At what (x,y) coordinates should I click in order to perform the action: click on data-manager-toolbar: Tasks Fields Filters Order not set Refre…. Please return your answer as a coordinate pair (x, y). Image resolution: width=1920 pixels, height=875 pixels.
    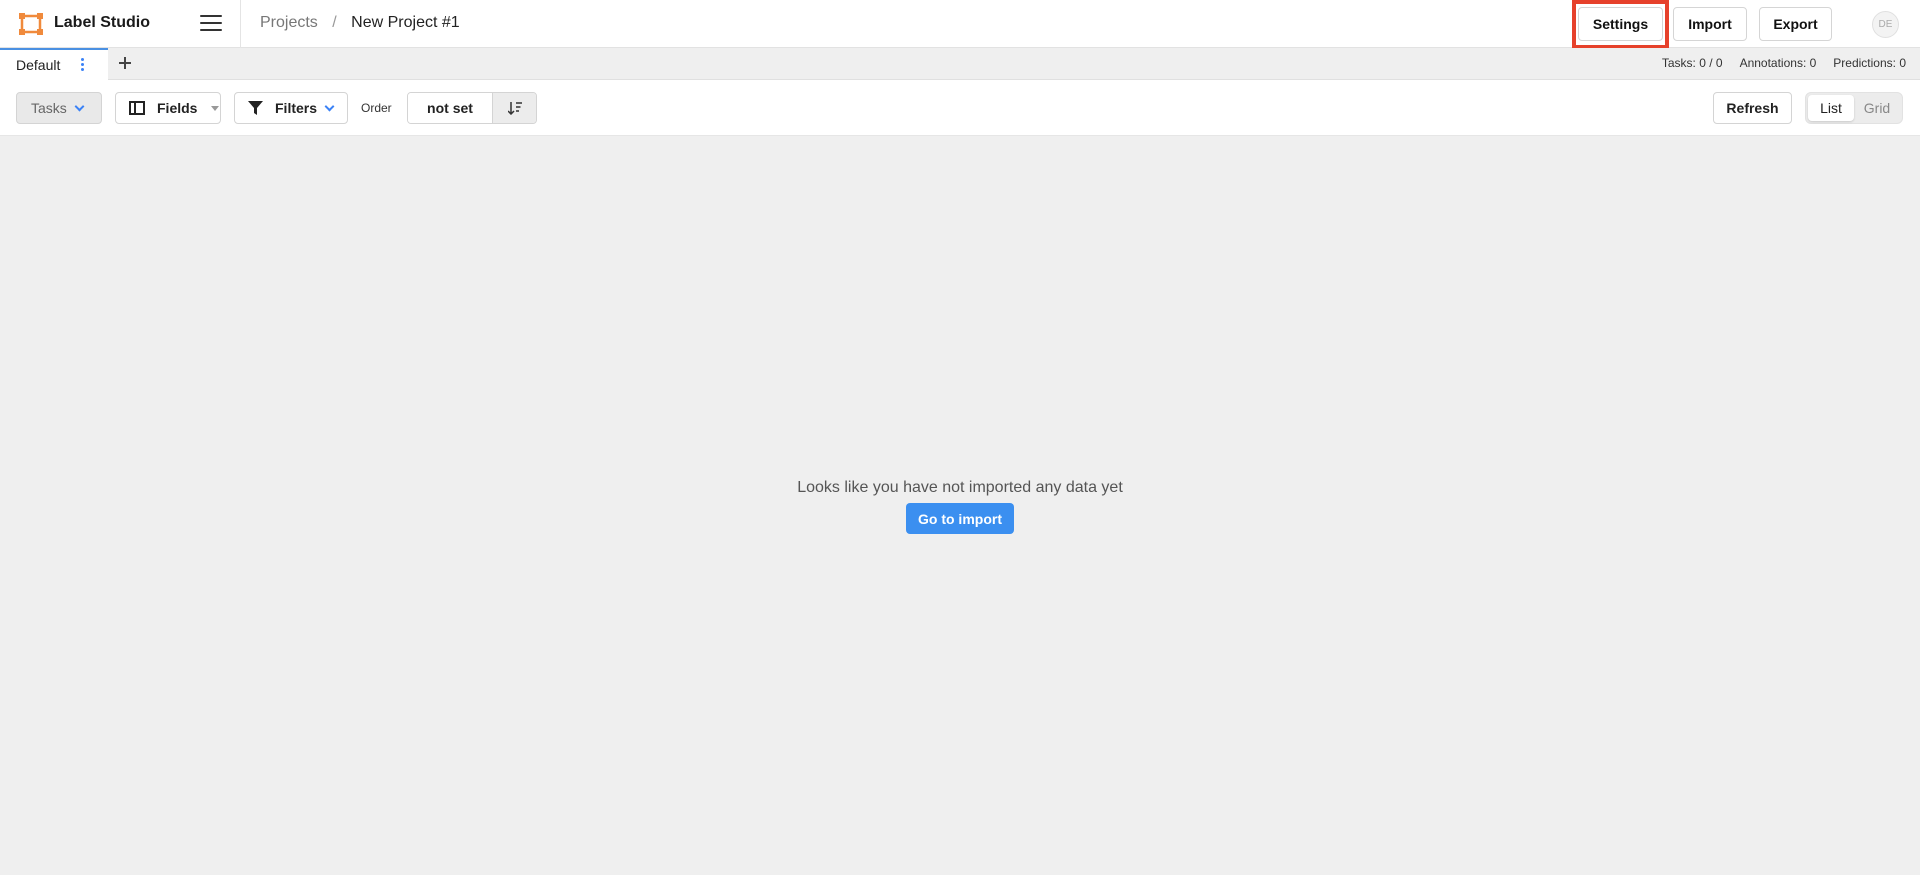
    Looking at the image, I should click on (960, 108).